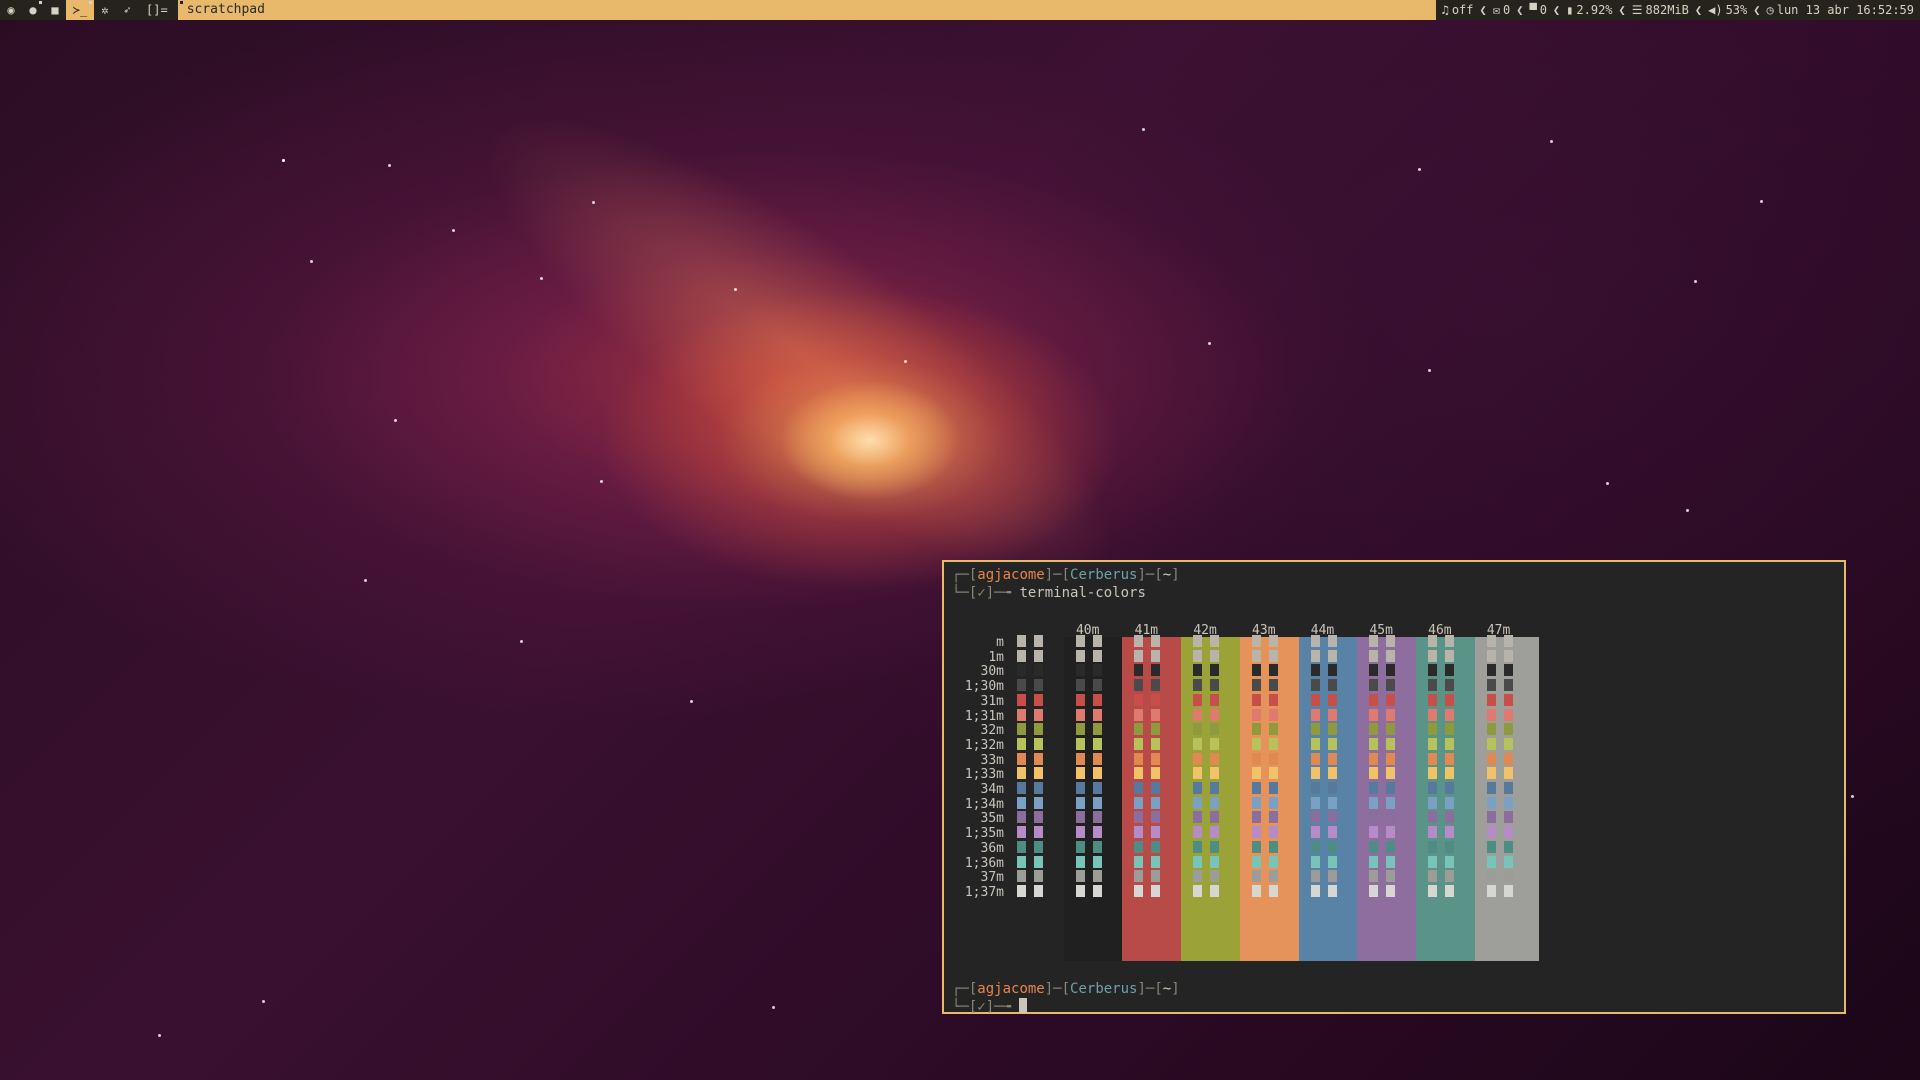 The image size is (1920, 1080). I want to click on column-header: 40m, so click(1087, 630).